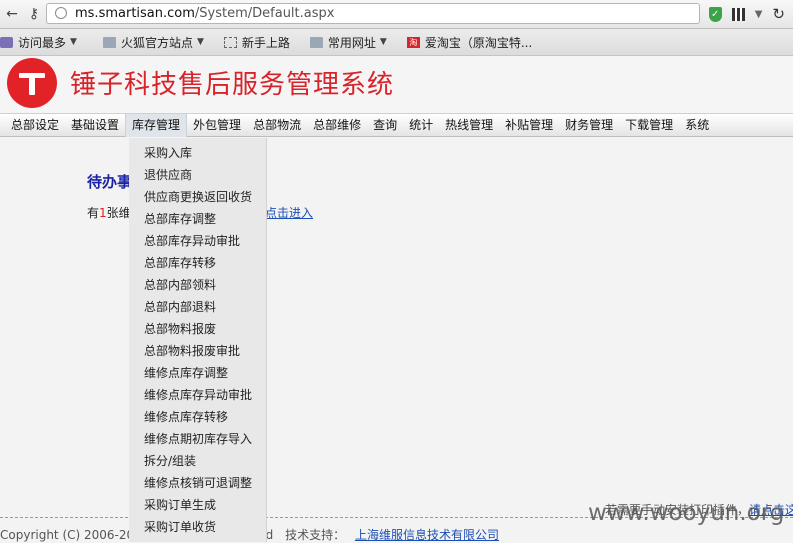  Describe the element at coordinates (156, 125) in the screenshot. I see `menu-item: 库存管理` at that location.